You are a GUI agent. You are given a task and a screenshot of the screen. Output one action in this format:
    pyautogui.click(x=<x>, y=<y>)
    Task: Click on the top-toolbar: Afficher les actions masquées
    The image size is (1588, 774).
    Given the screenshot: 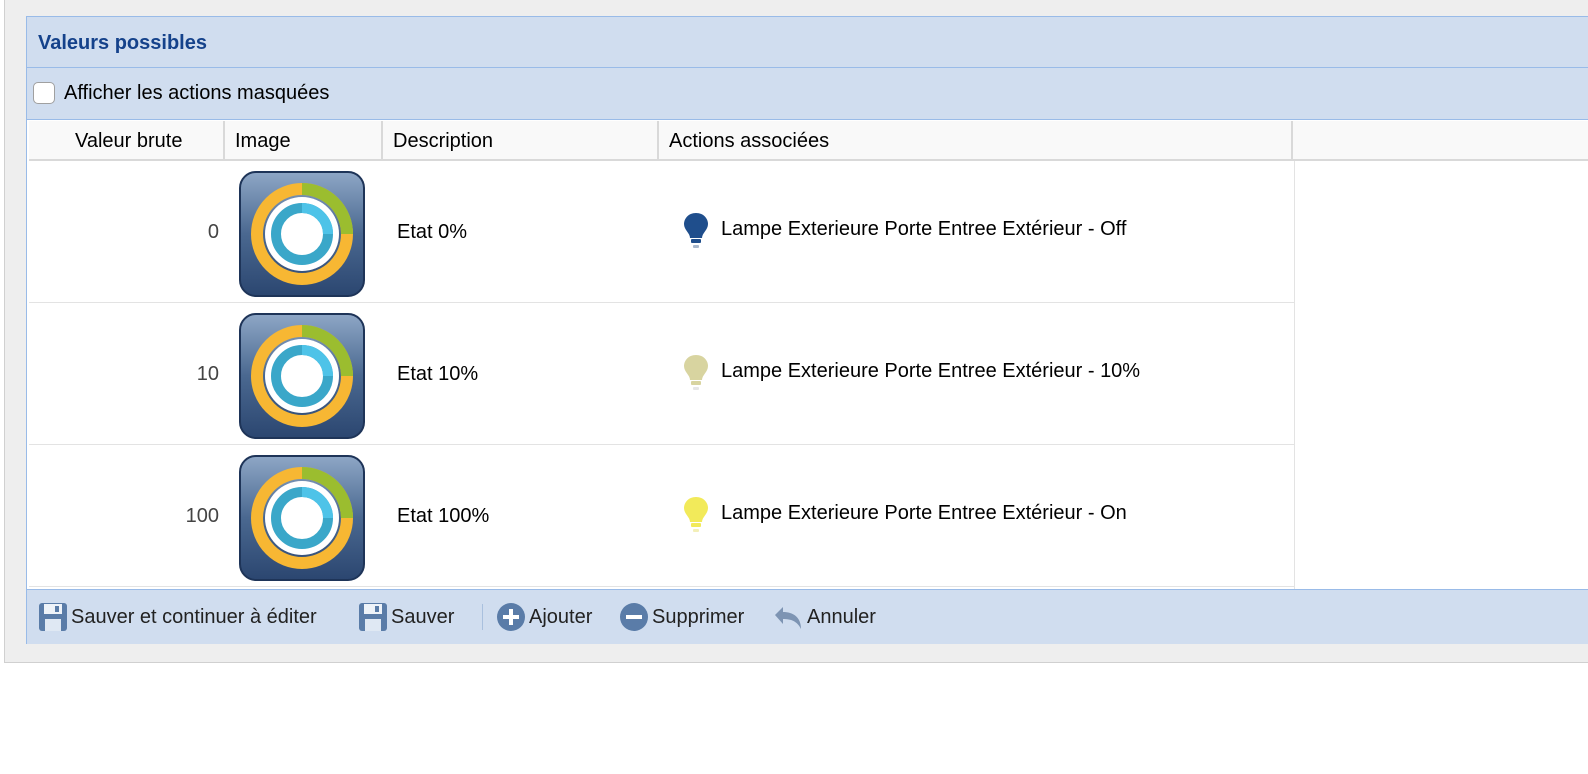 What is the action you would take?
    pyautogui.click(x=807, y=94)
    